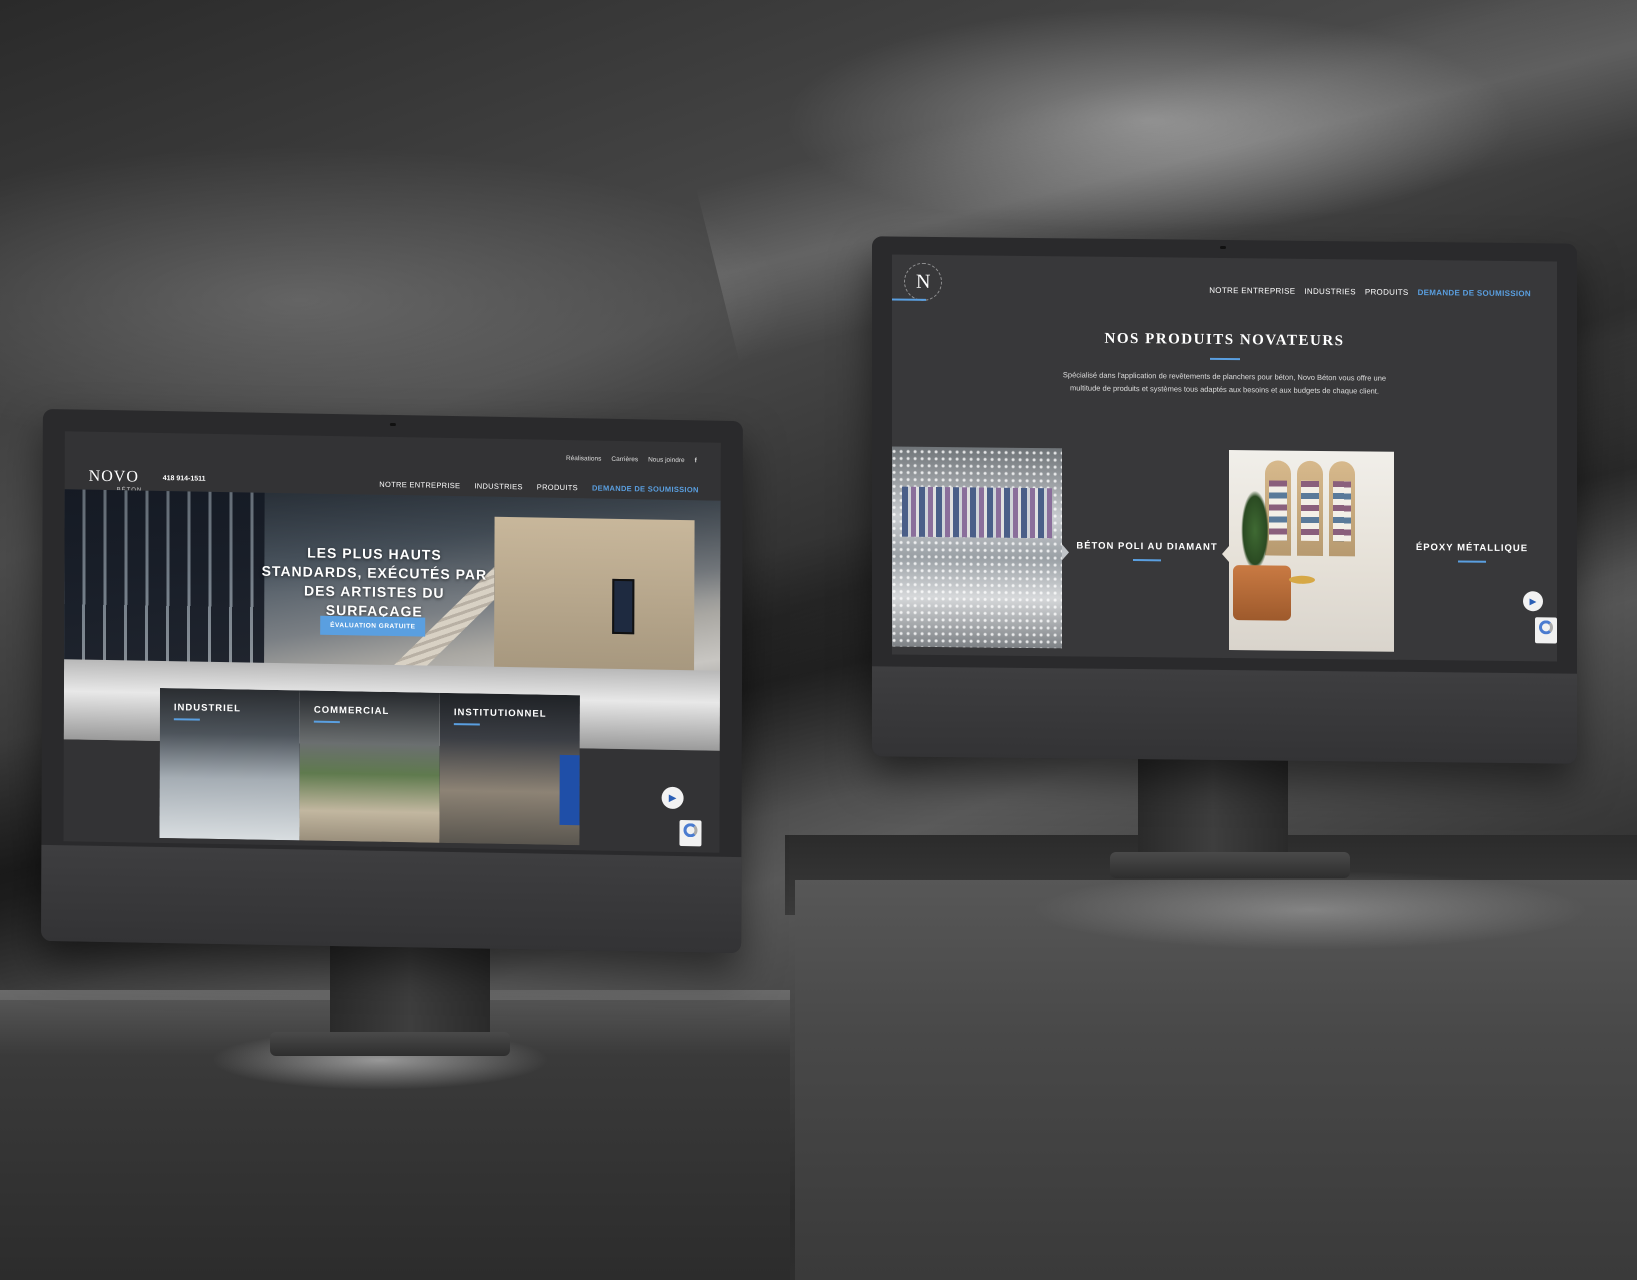  I want to click on product-label-beton-poli: BÉTON POLI AU DIAMANT, so click(1147, 546).